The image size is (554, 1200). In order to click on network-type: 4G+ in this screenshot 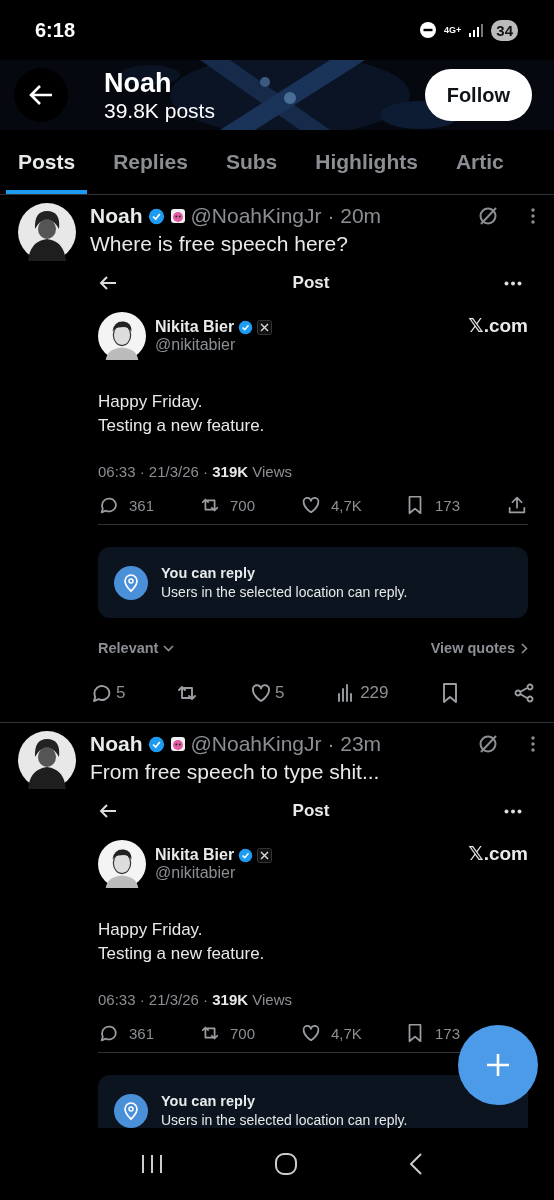, I will do `click(453, 30)`.